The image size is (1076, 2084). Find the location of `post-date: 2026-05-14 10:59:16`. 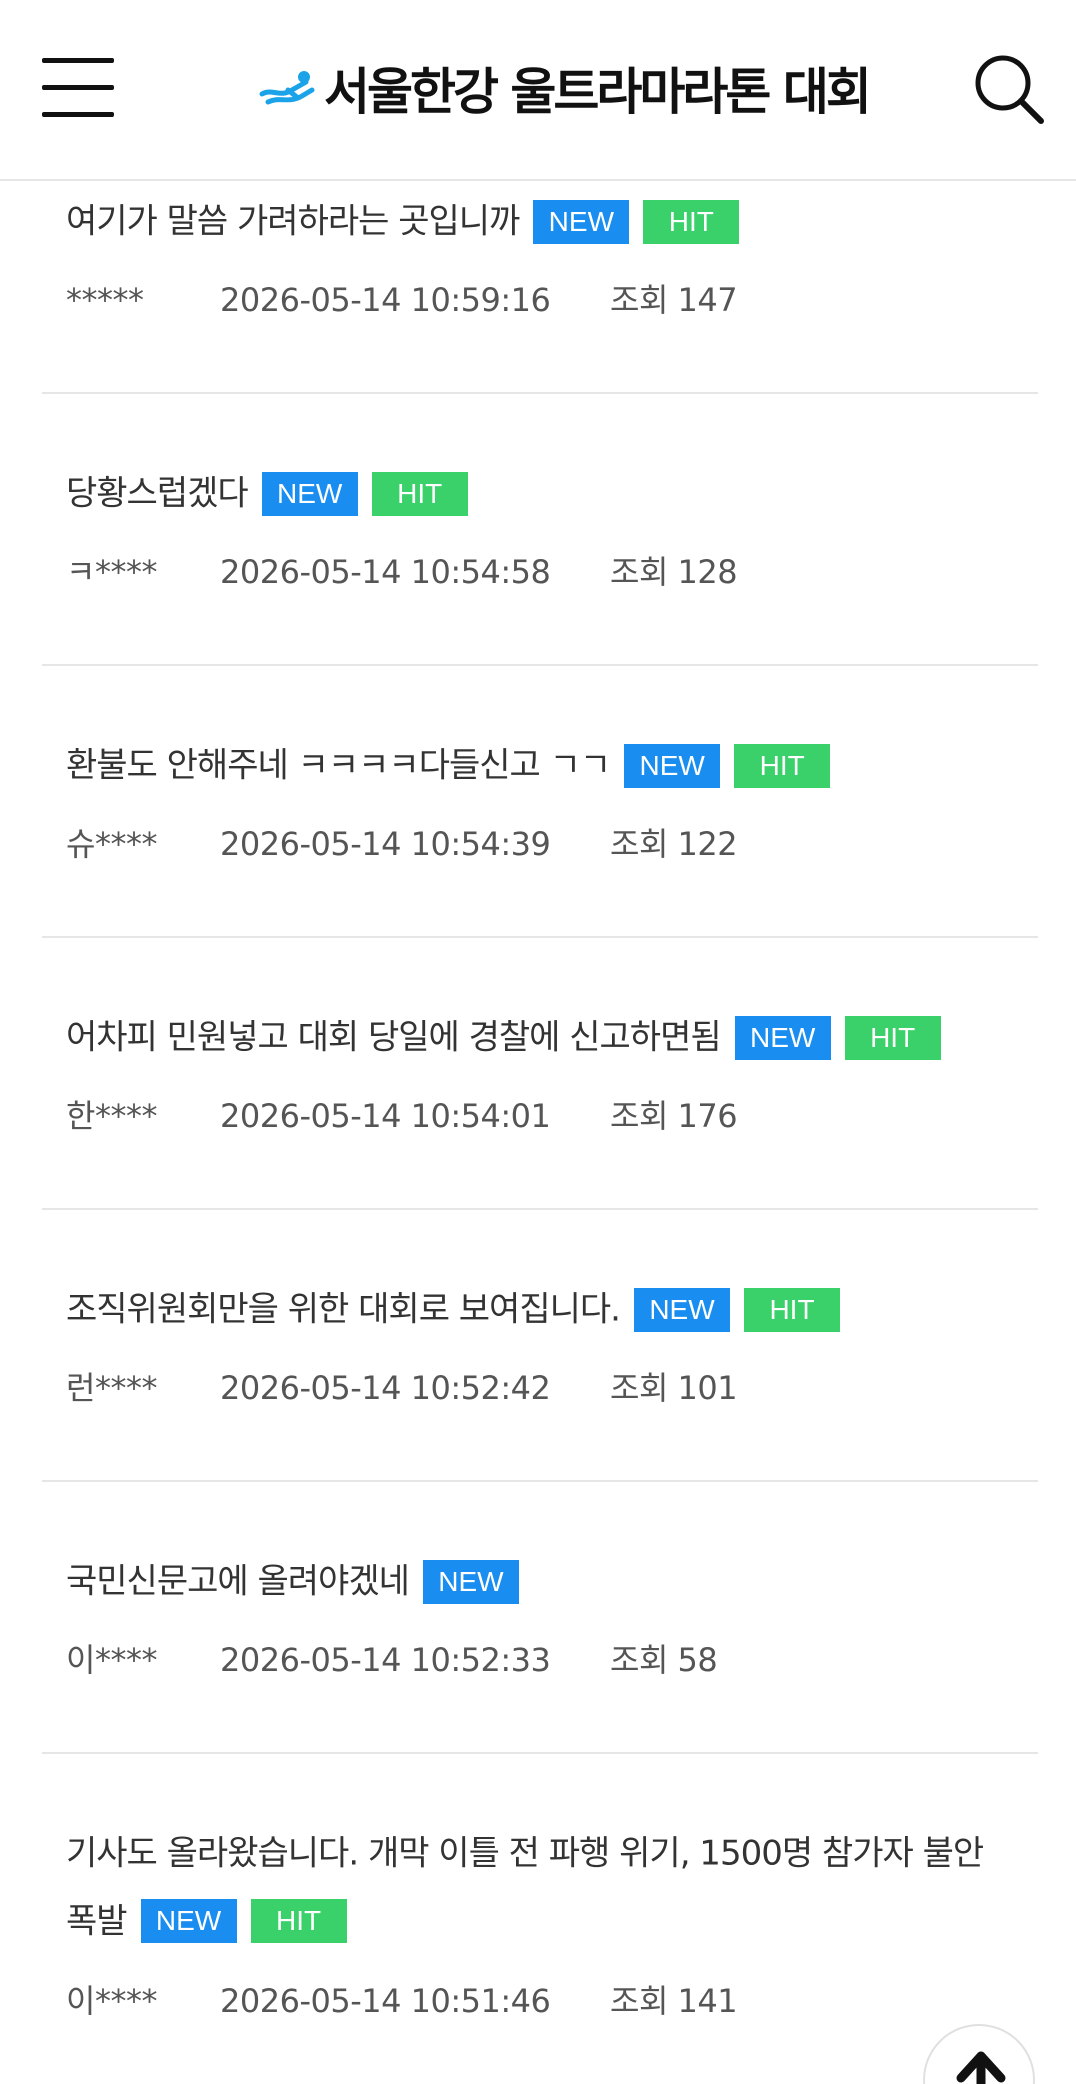

post-date: 2026-05-14 10:59:16 is located at coordinates (385, 300).